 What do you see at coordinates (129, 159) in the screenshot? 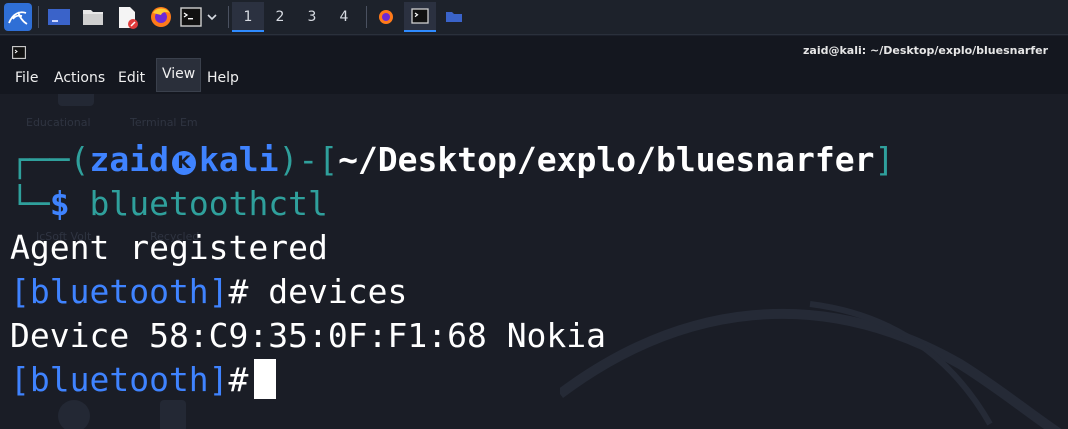
I see `prompt-user: zaid` at bounding box center [129, 159].